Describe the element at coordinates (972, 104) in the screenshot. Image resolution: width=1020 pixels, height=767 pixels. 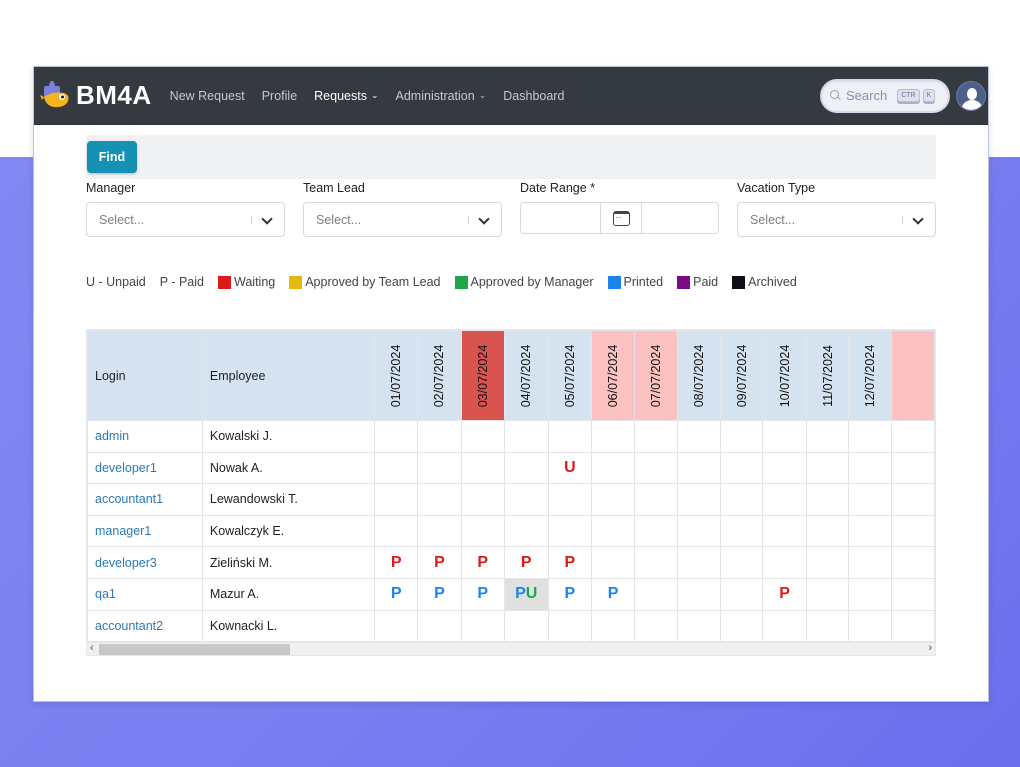
I see `avatar-shoulders` at that location.